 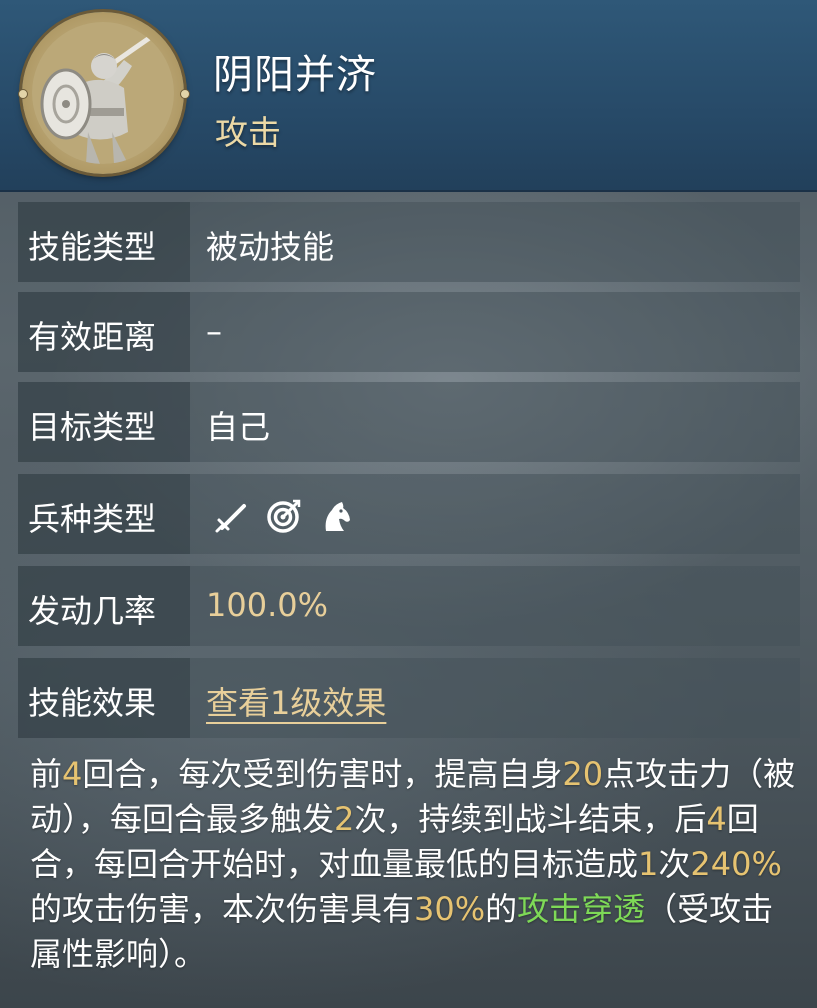 What do you see at coordinates (450, 909) in the screenshot?
I see `description-highlight: 30%` at bounding box center [450, 909].